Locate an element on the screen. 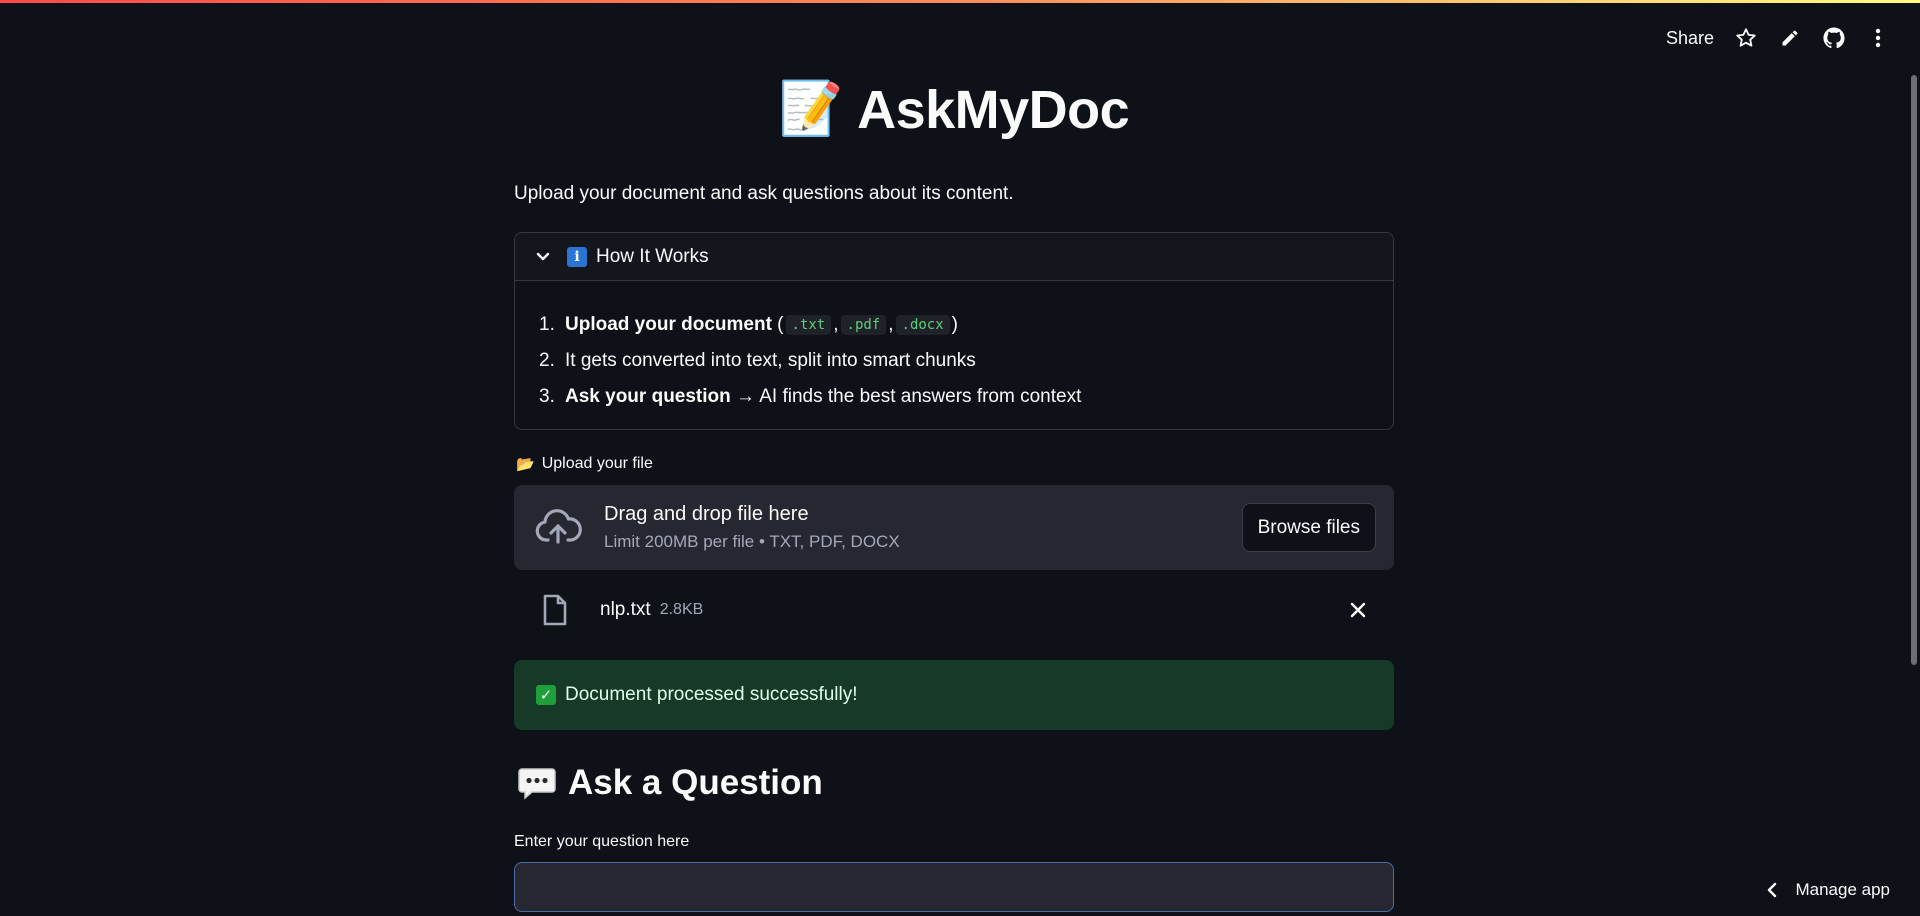 The image size is (1920, 916). more-vertical-icon is located at coordinates (1878, 38).